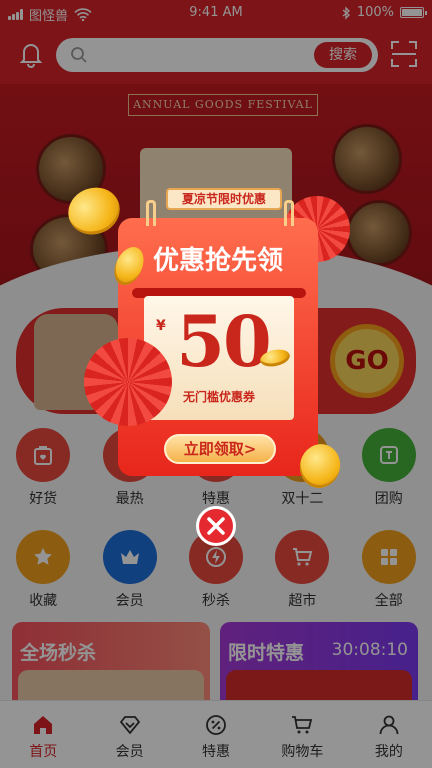 Image resolution: width=432 pixels, height=768 pixels. I want to click on close-icon, so click(216, 526).